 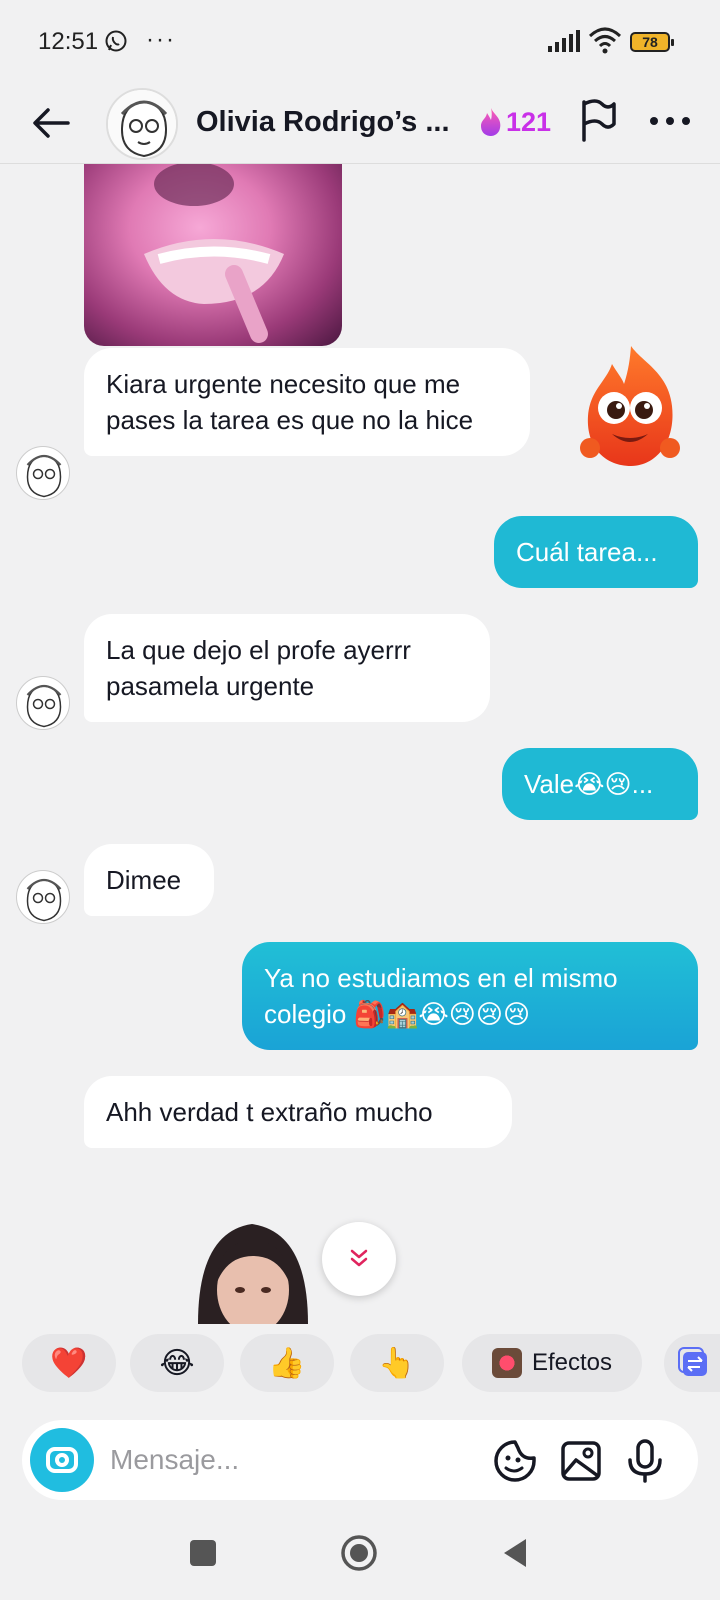 I want to click on effects-label: Efectos, so click(x=572, y=1362).